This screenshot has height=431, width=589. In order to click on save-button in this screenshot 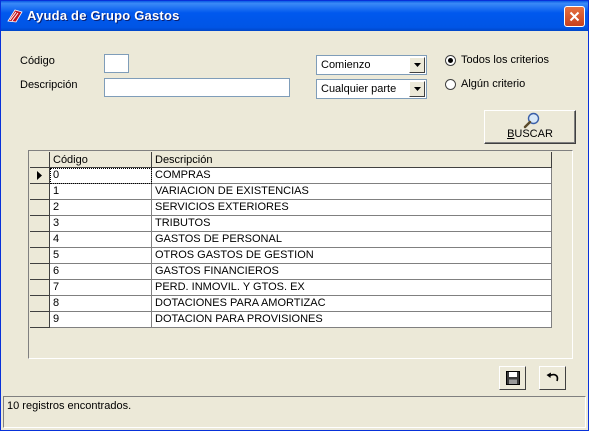, I will do `click(512, 378)`.